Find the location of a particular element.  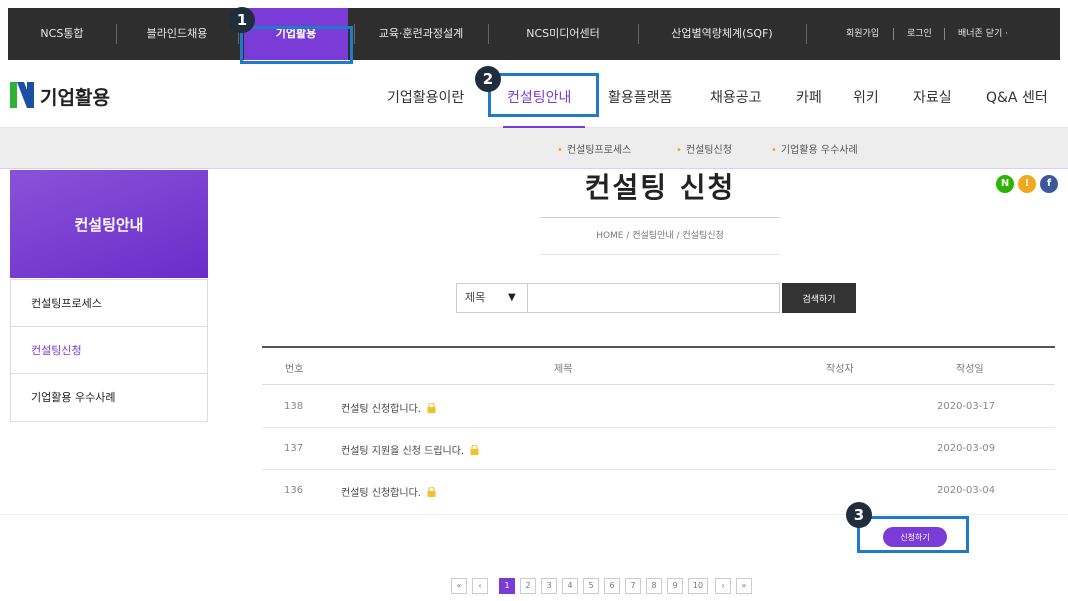

last-page-button: » is located at coordinates (744, 586).